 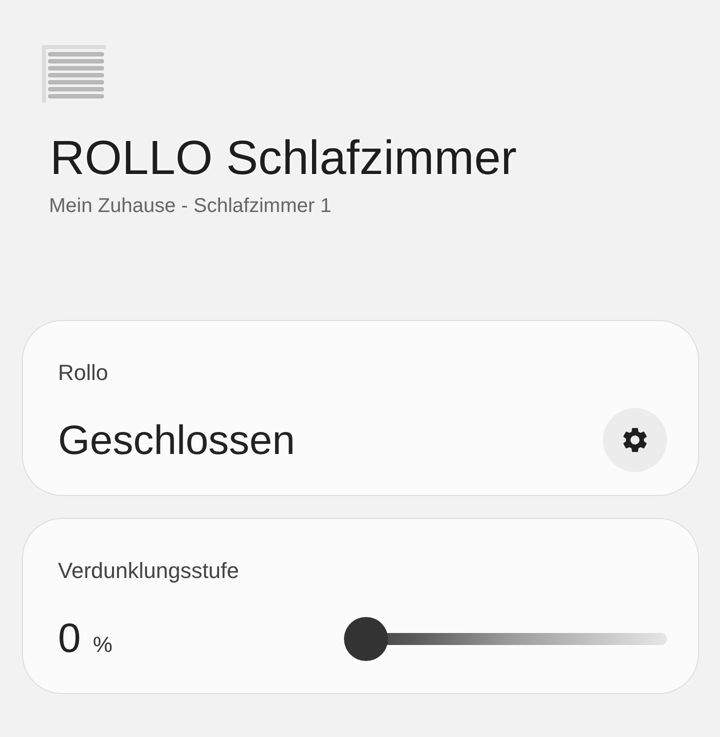 I want to click on card-label: Rollo, so click(x=83, y=373).